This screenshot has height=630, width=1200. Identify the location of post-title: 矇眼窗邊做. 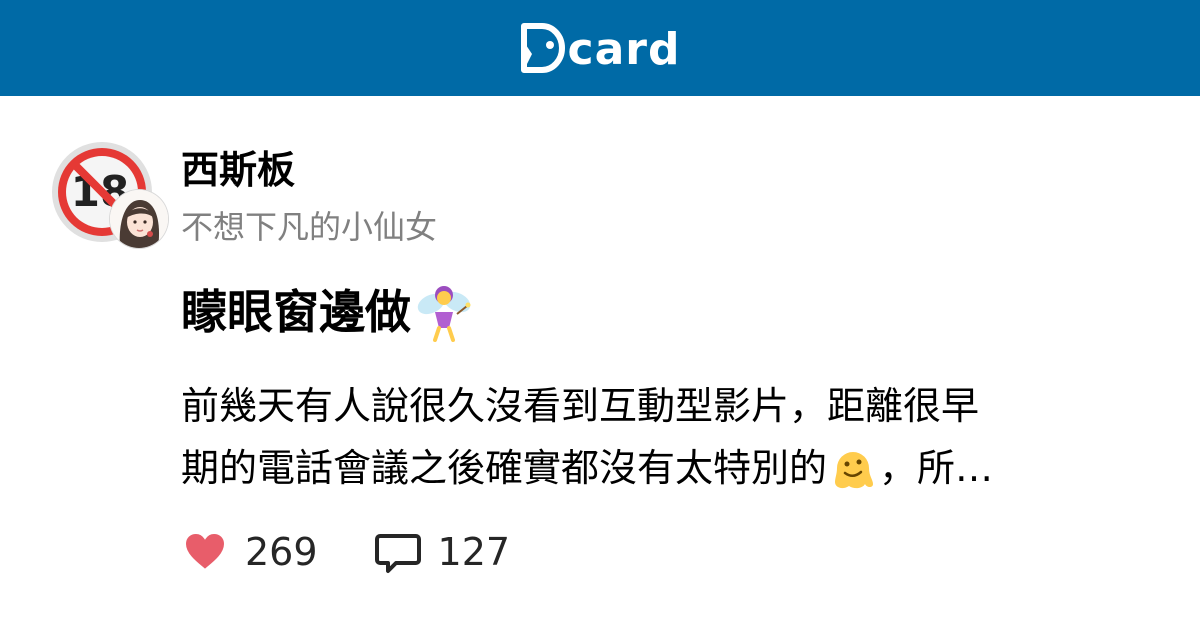
(327, 312).